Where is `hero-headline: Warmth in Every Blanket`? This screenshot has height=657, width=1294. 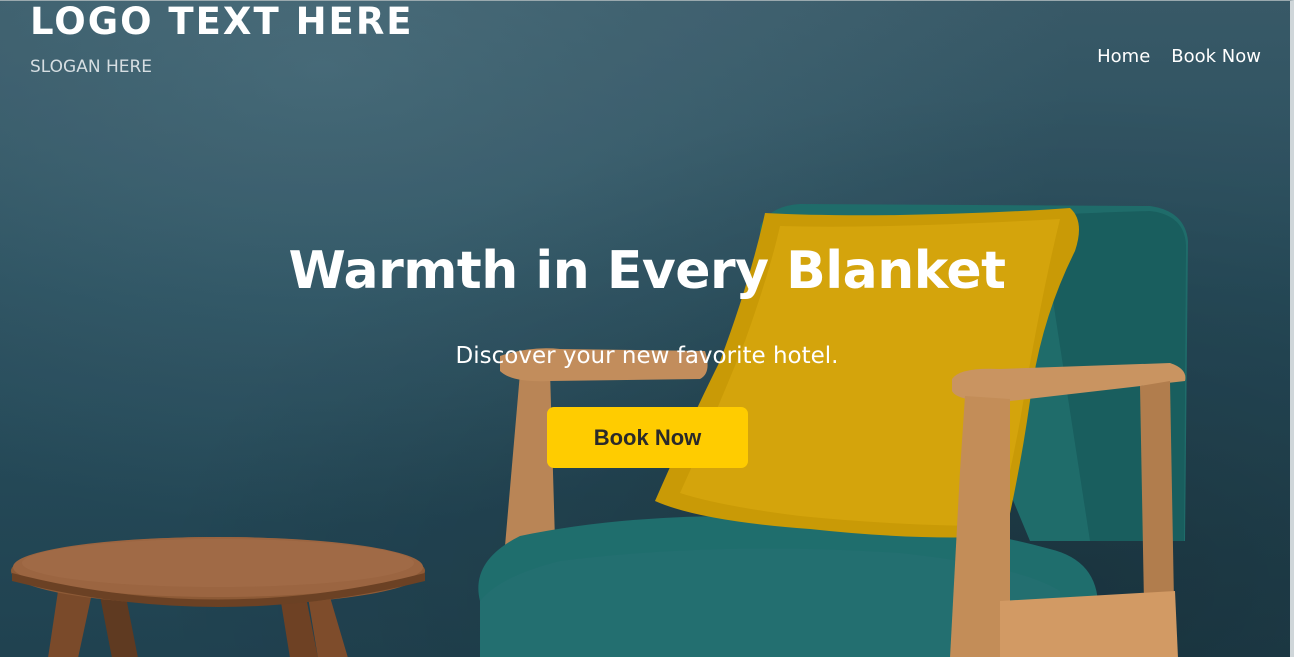 hero-headline: Warmth in Every Blanket is located at coordinates (647, 271).